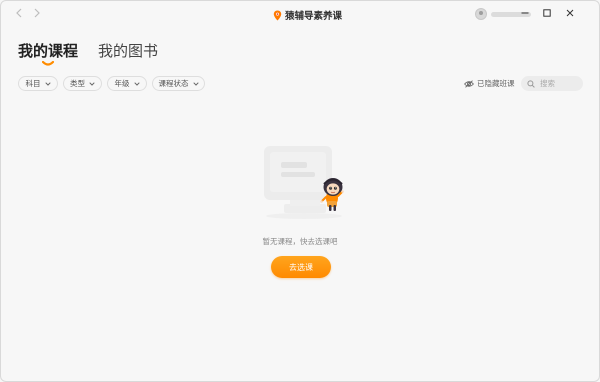  Describe the element at coordinates (558, 83) in the screenshot. I see `search-input` at that location.